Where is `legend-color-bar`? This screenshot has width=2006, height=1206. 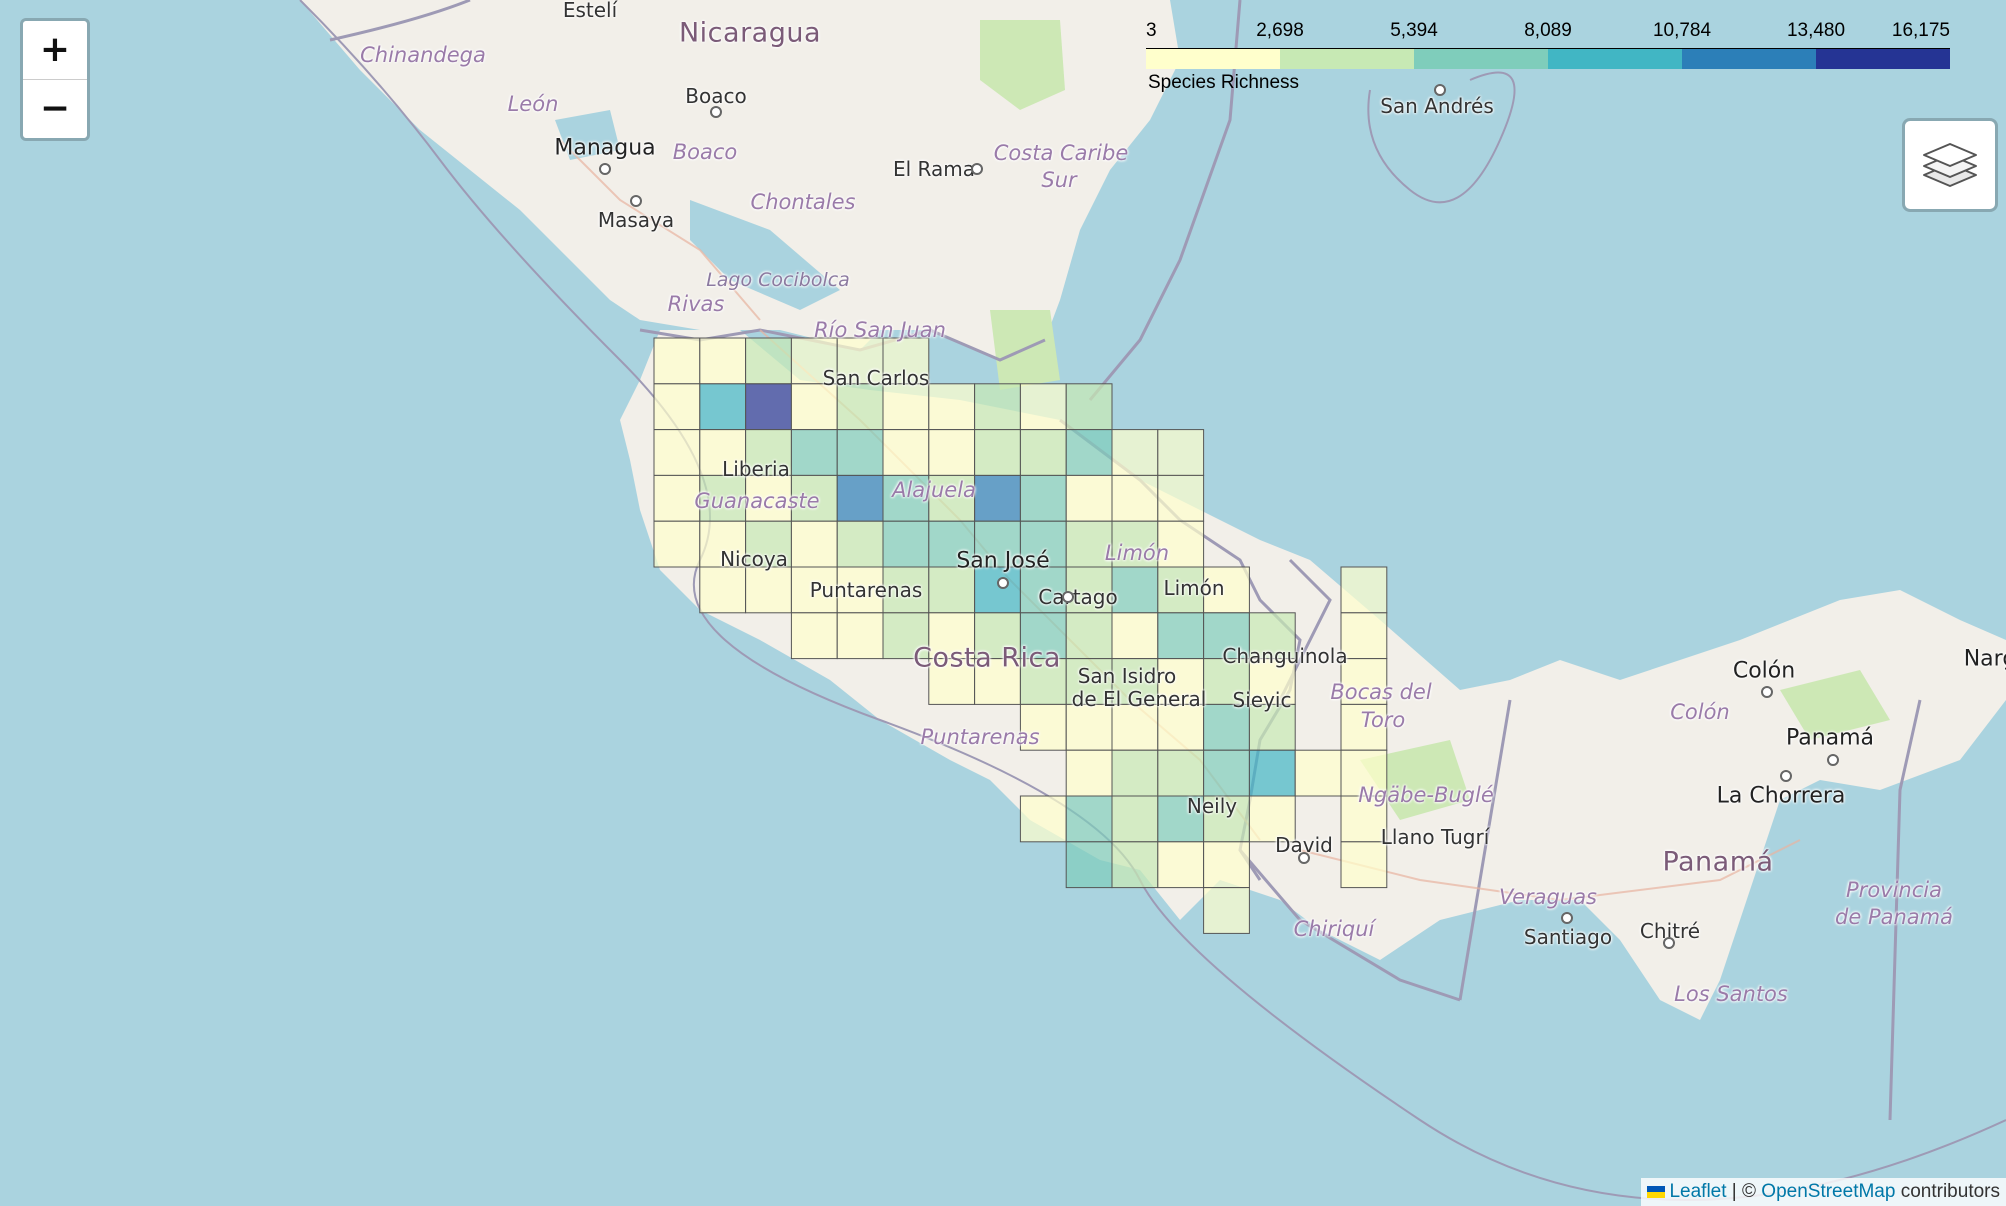
legend-color-bar is located at coordinates (1548, 58).